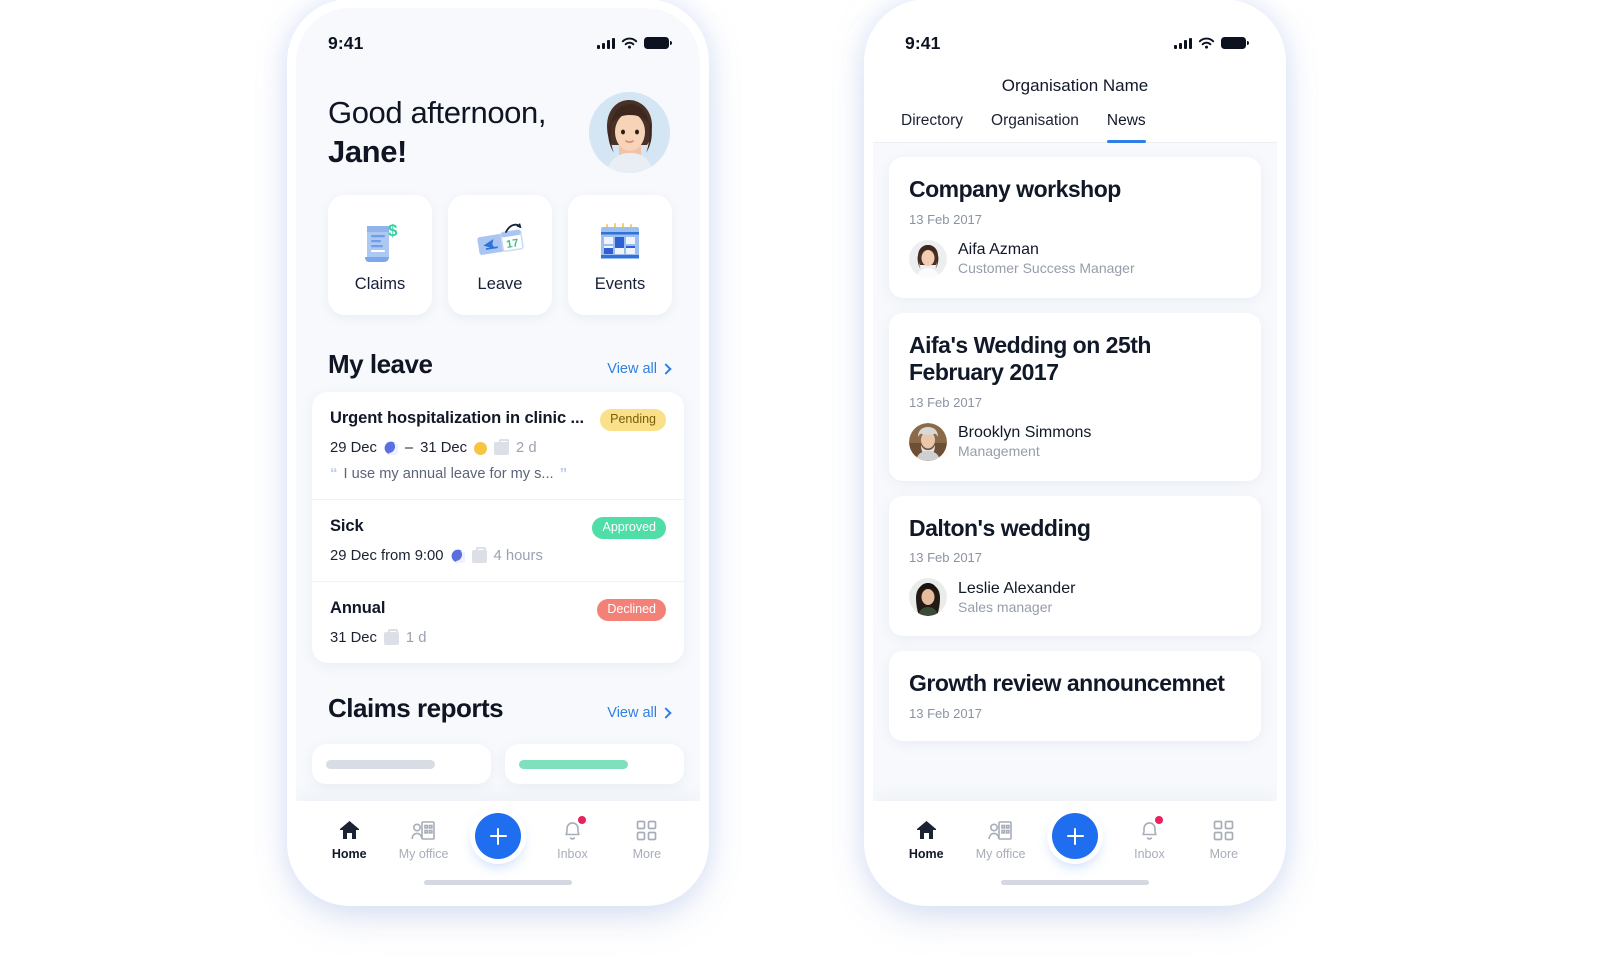 The width and height of the screenshot is (1600, 961). What do you see at coordinates (387, 556) in the screenshot?
I see `leave-start-date: 29 Dec from 9:00` at bounding box center [387, 556].